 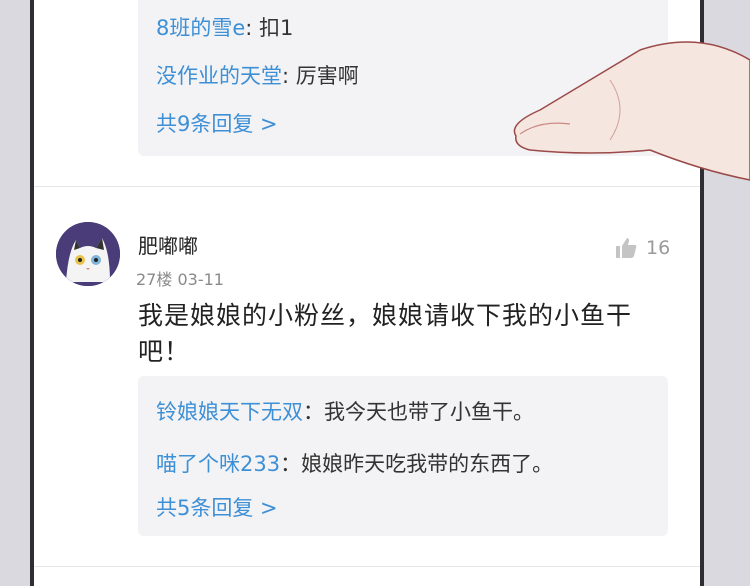 What do you see at coordinates (658, 248) in the screenshot?
I see `like-count: 16` at bounding box center [658, 248].